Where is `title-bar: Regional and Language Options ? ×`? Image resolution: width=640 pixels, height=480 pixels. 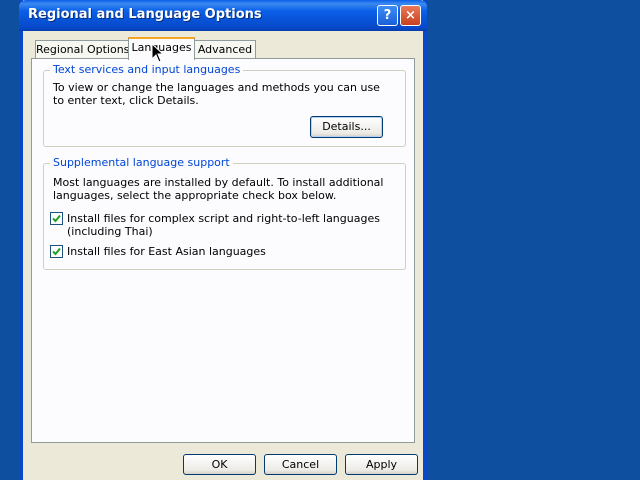
title-bar: Regional and Language Options ? × is located at coordinates (223, 15).